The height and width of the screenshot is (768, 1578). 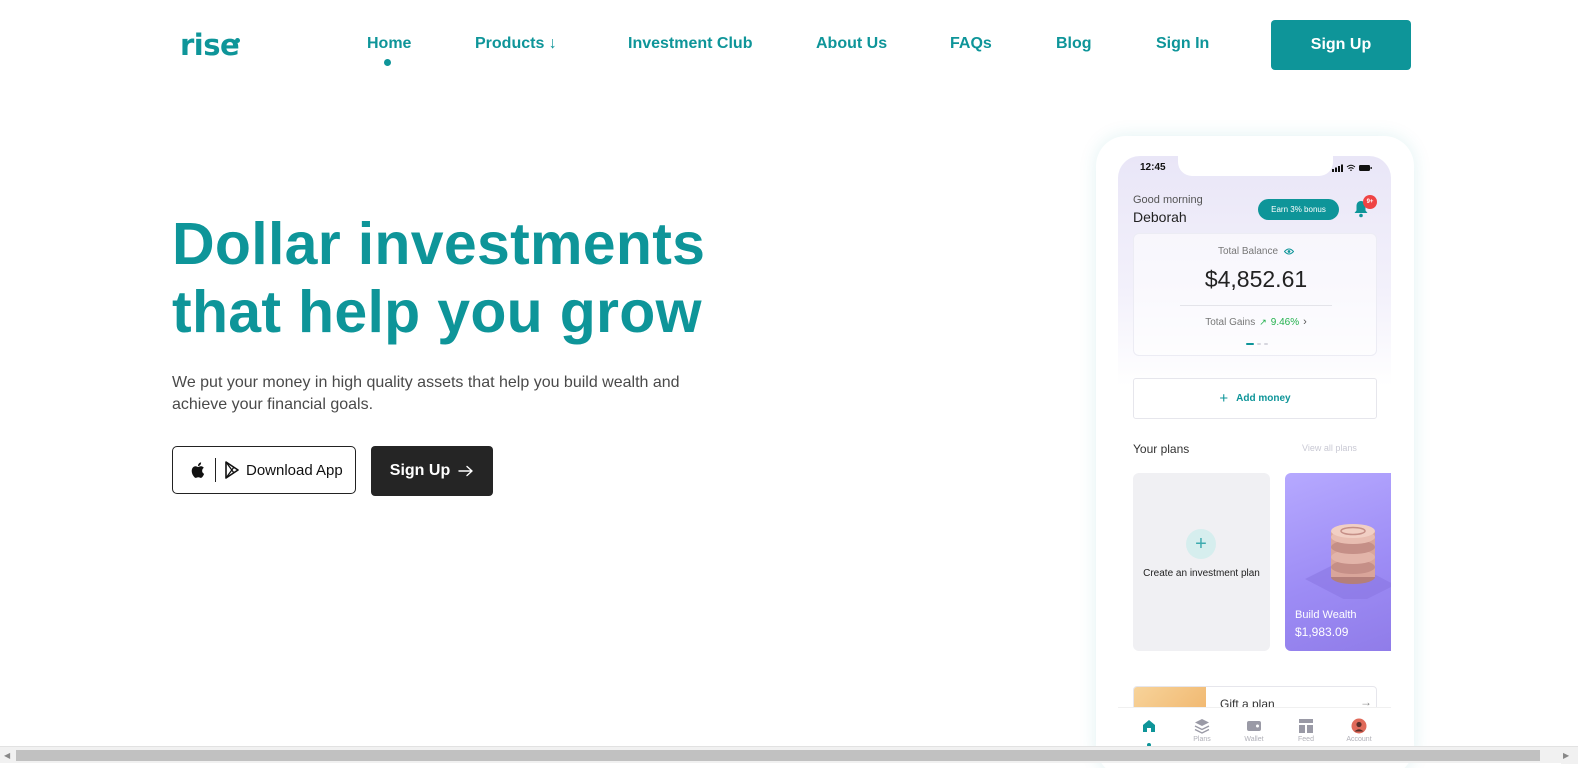 What do you see at coordinates (1285, 322) in the screenshot?
I see `gains-value: 9.46%` at bounding box center [1285, 322].